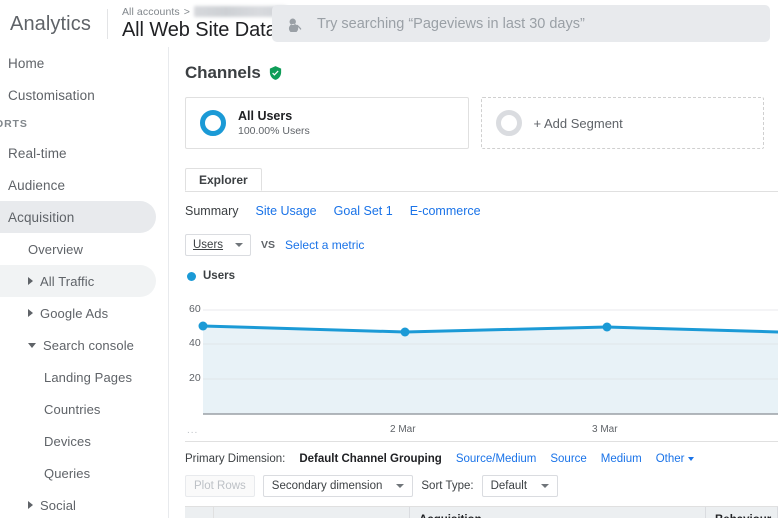  I want to click on sidebar-item-countries: Countries, so click(84, 409).